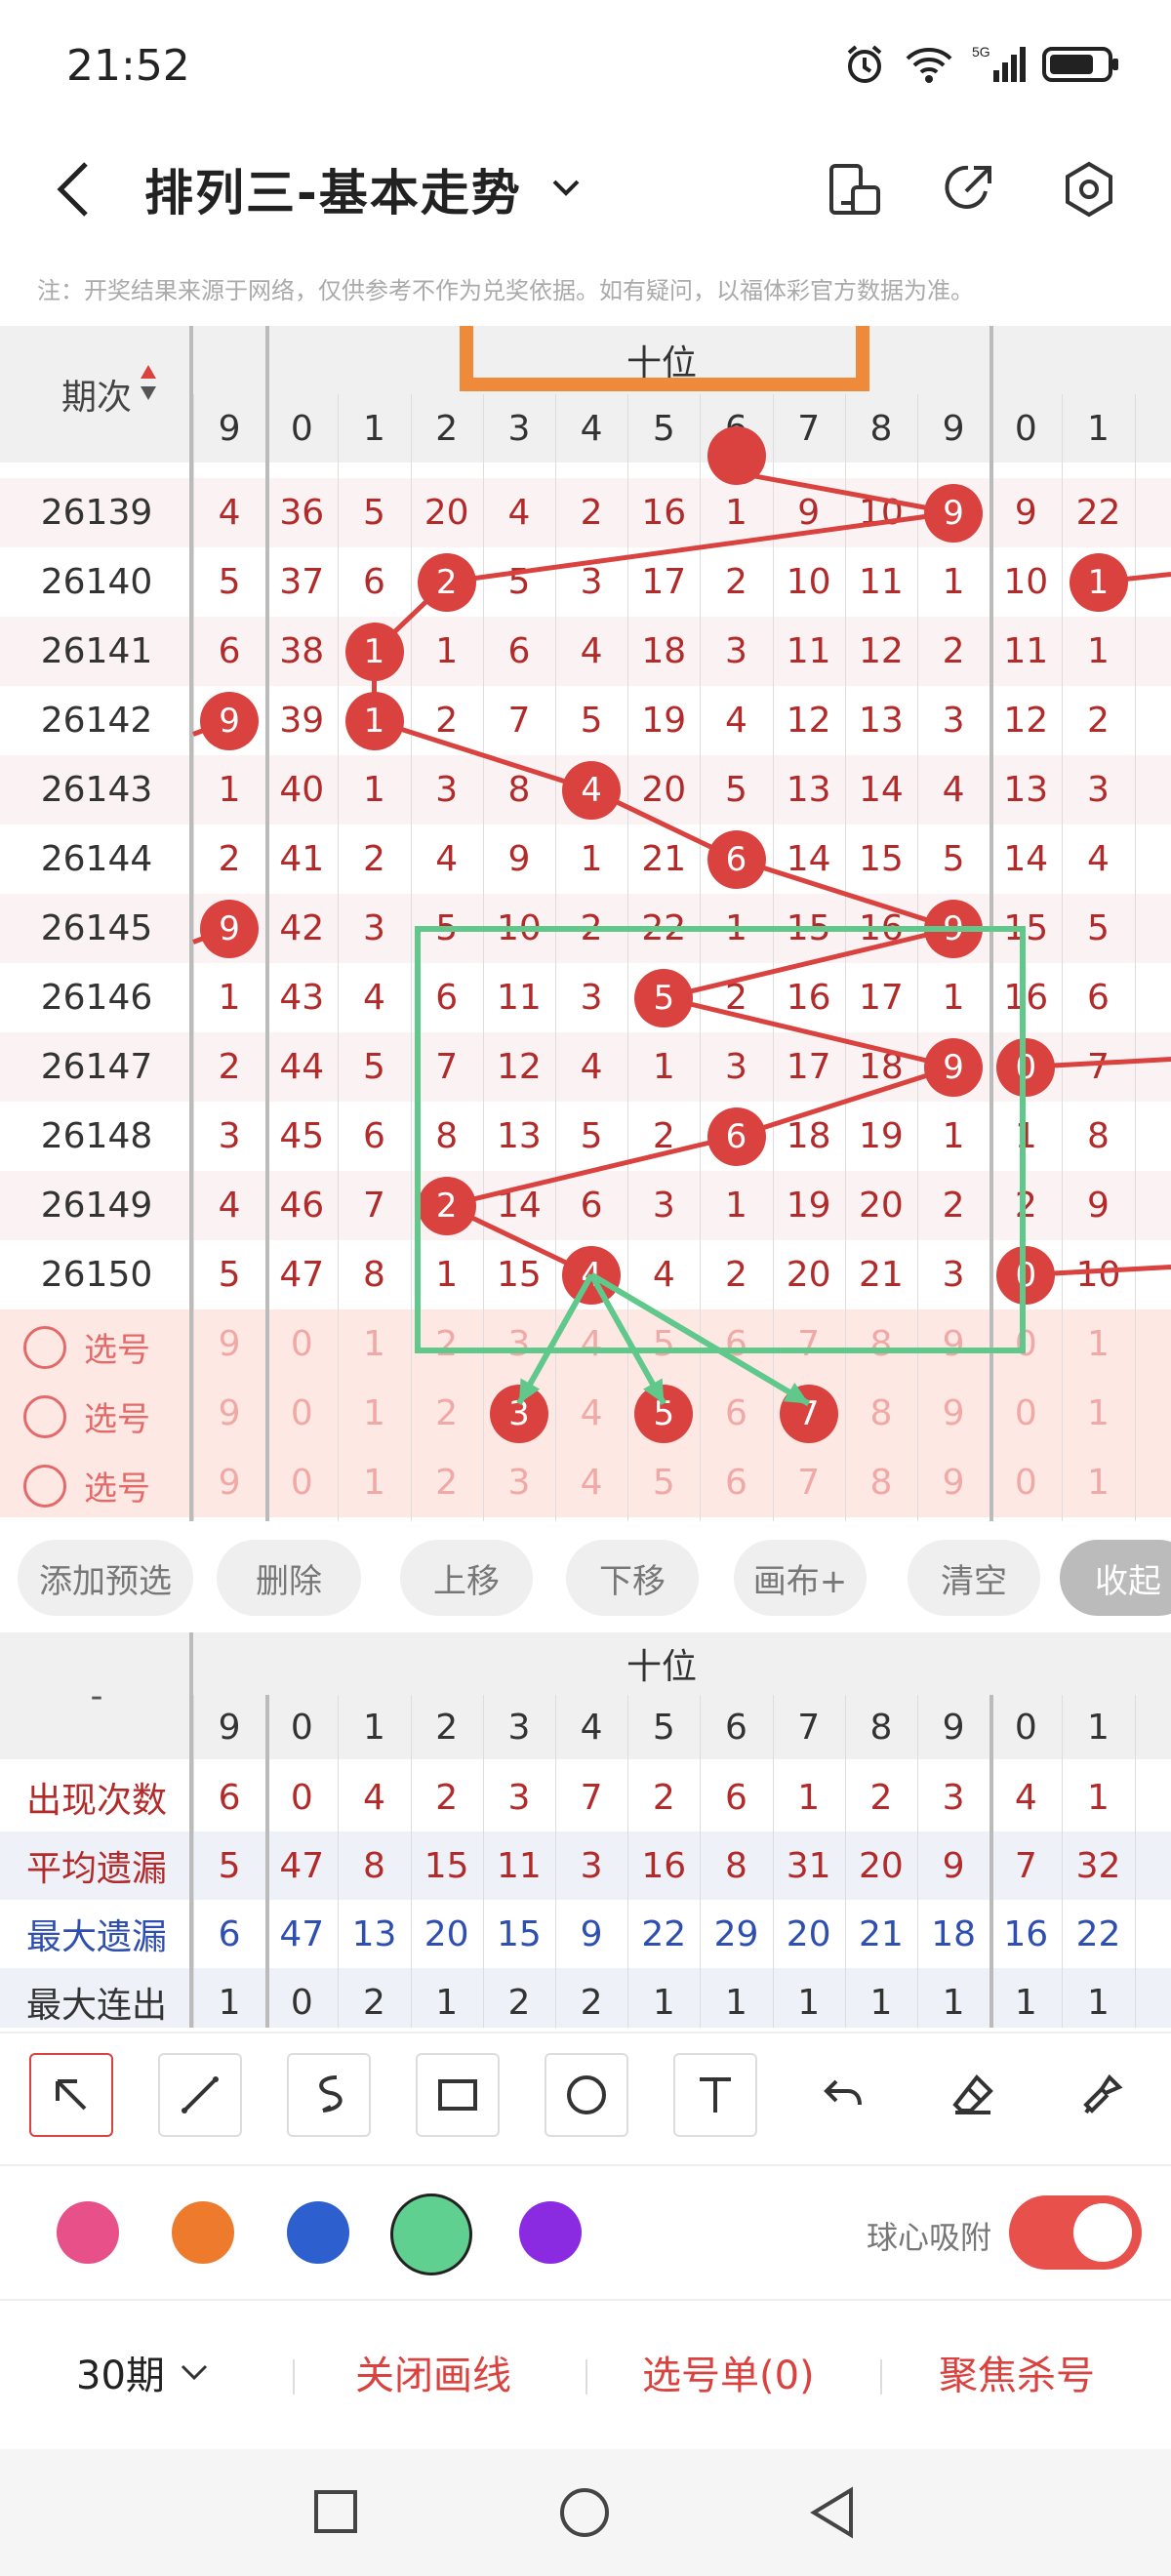 Image resolution: width=1171 pixels, height=2576 pixels. Describe the element at coordinates (76, 189) in the screenshot. I see `back-arrow-icon` at that location.